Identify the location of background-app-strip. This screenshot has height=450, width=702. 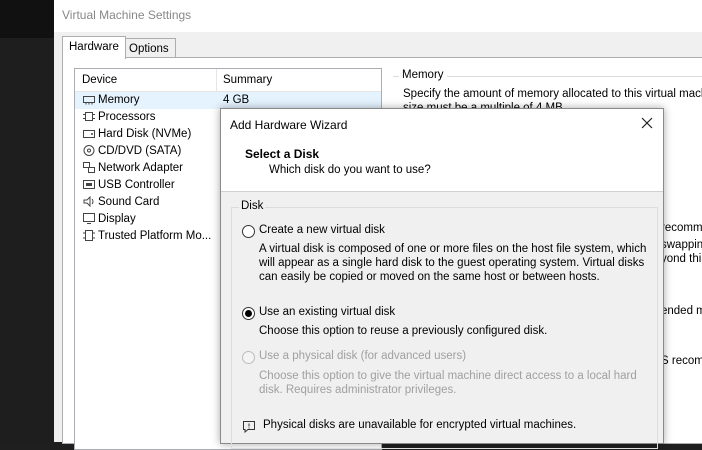
(27, 221).